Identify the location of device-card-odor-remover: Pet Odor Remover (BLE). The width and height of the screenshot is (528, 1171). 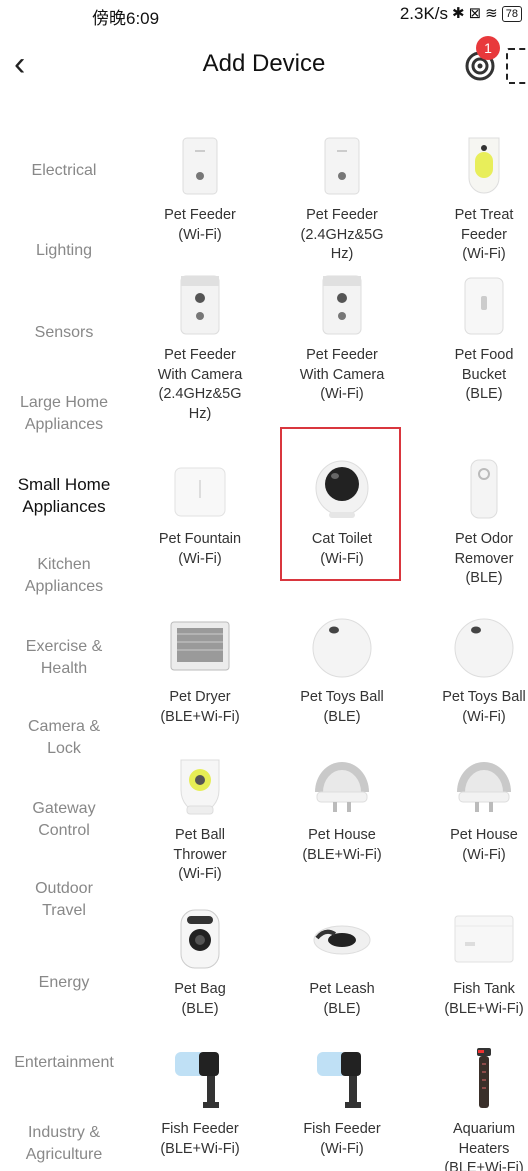
(471, 521).